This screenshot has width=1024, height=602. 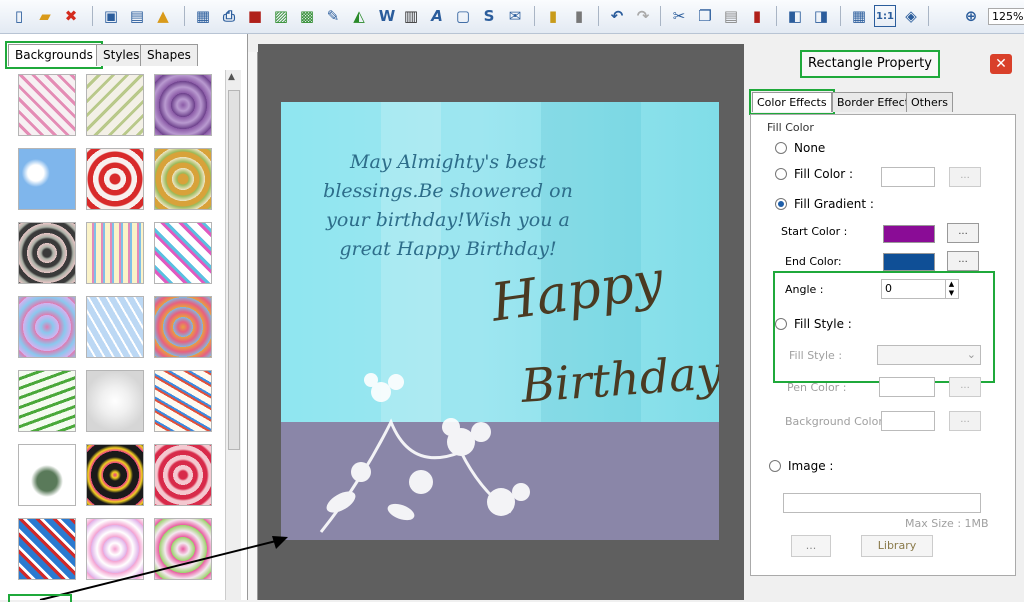 I want to click on pen-color-swatch, so click(x=907, y=387).